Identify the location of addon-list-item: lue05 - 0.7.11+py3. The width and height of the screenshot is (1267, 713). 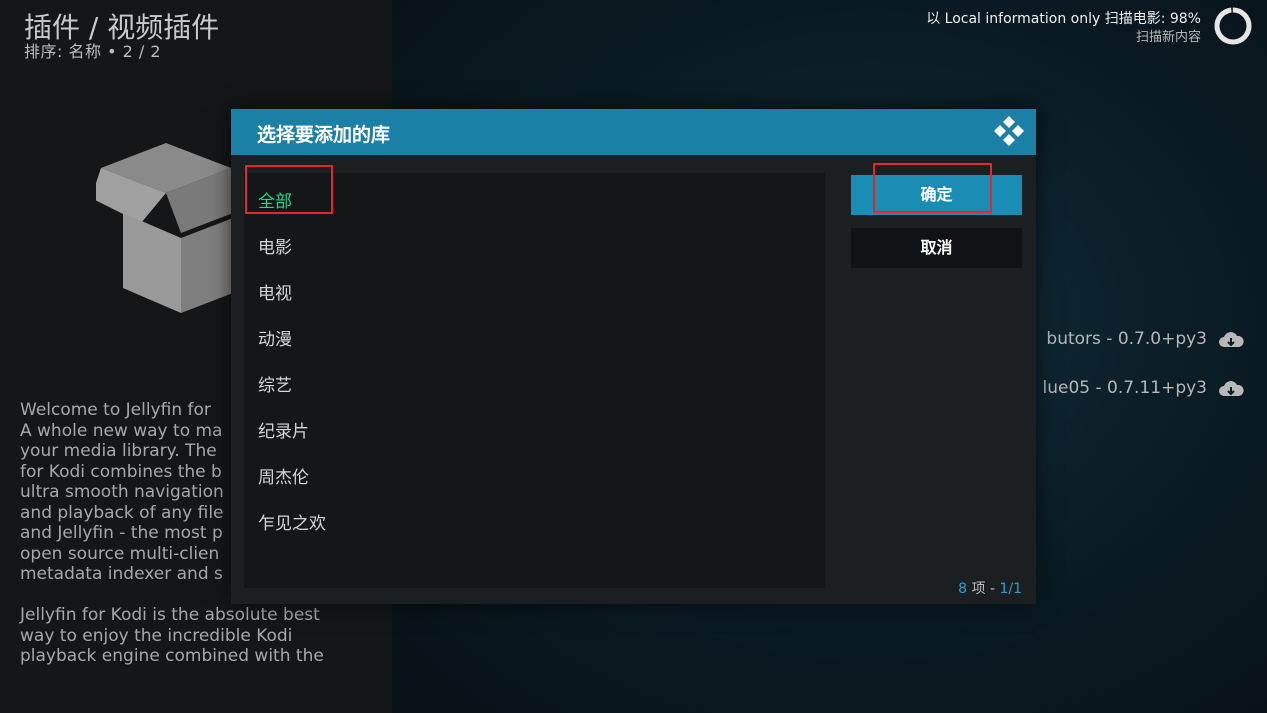
(1124, 388).